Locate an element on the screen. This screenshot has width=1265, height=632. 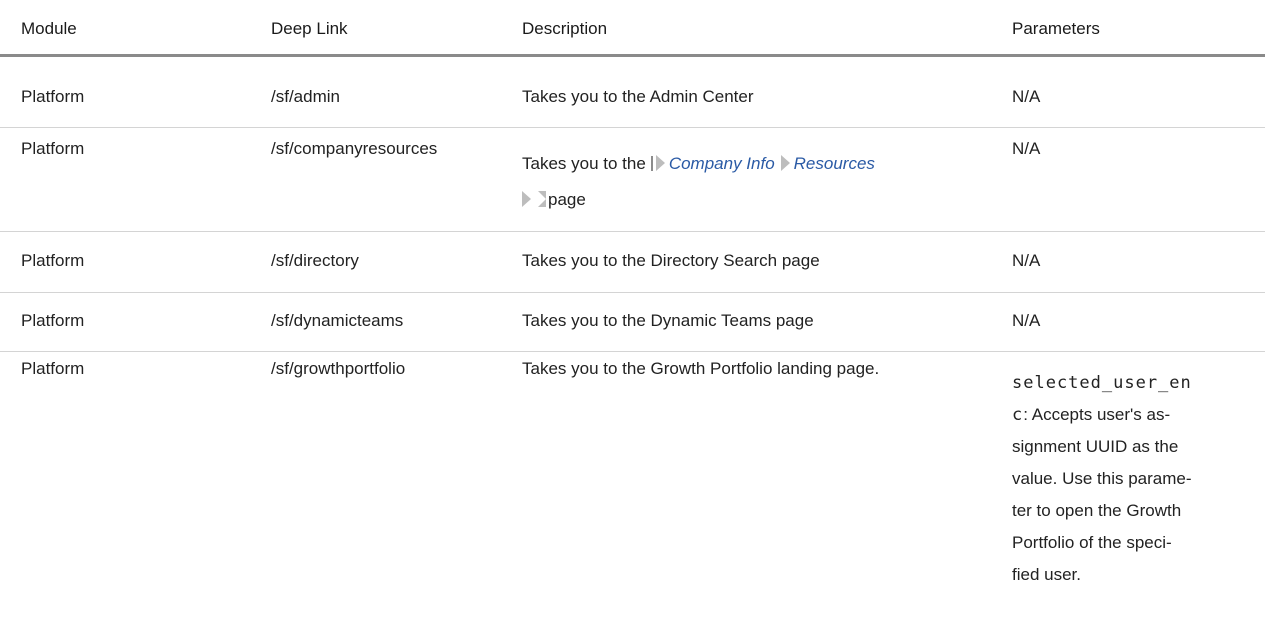
header-divider is located at coordinates (632, 55).